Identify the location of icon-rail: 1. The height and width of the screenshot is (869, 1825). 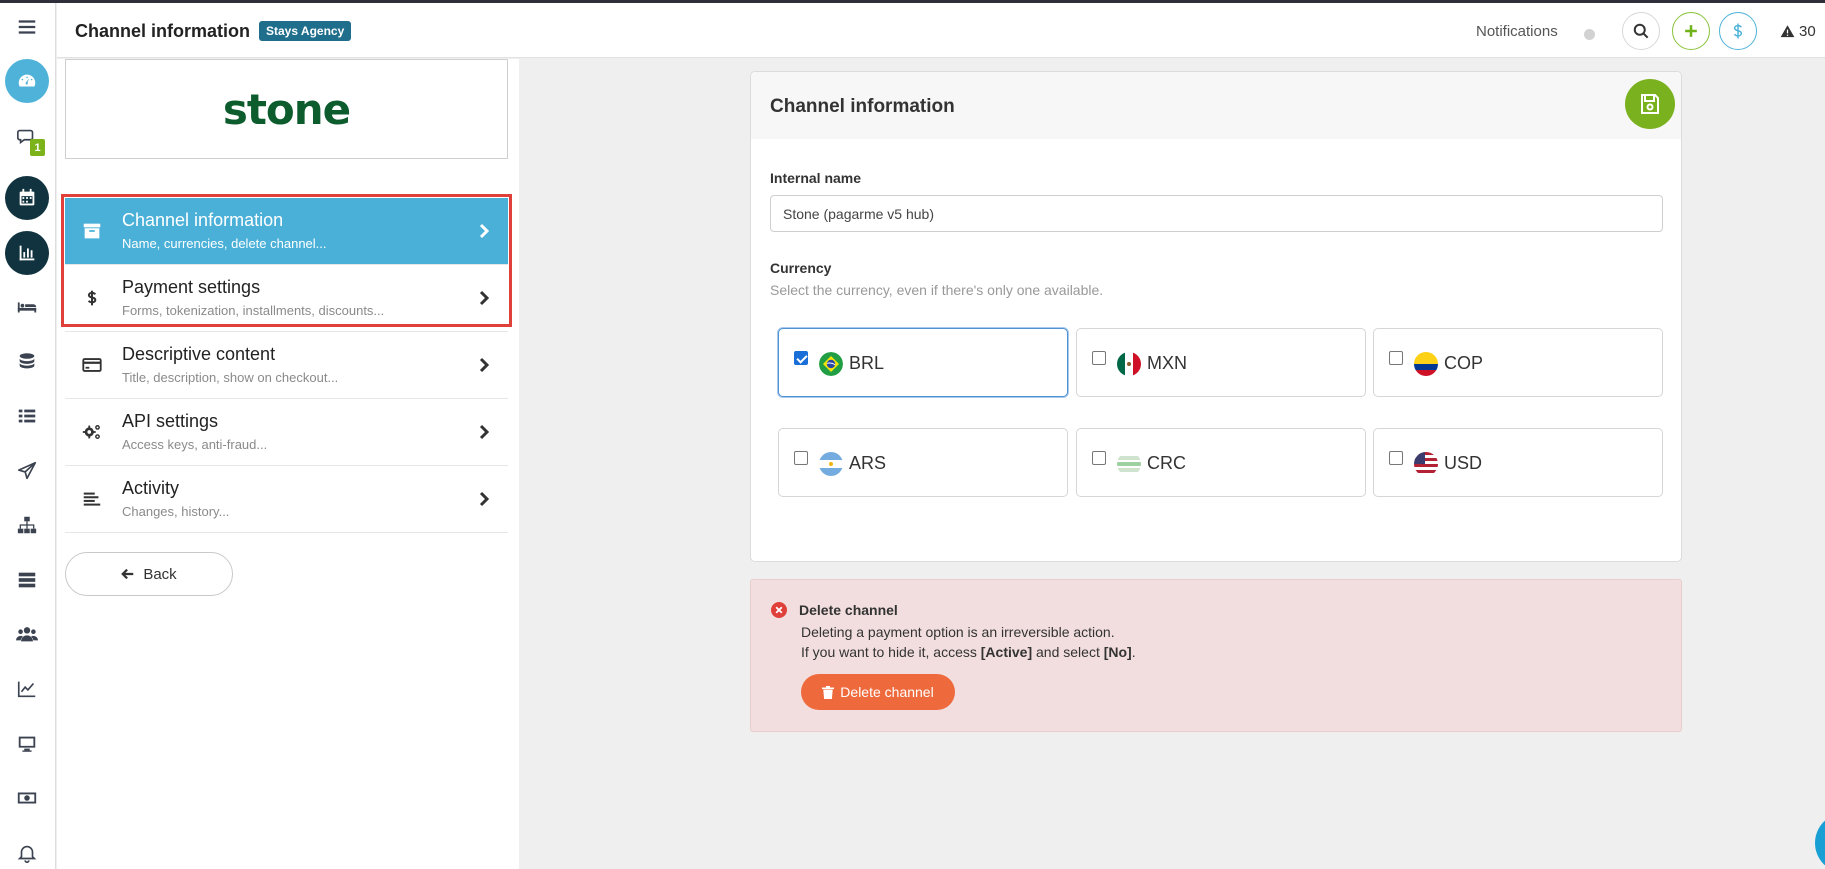
(28, 436).